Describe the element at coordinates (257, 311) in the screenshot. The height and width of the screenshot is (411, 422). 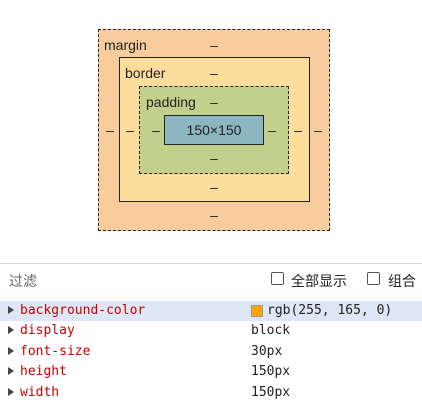
I see `color-swatch-icon` at that location.